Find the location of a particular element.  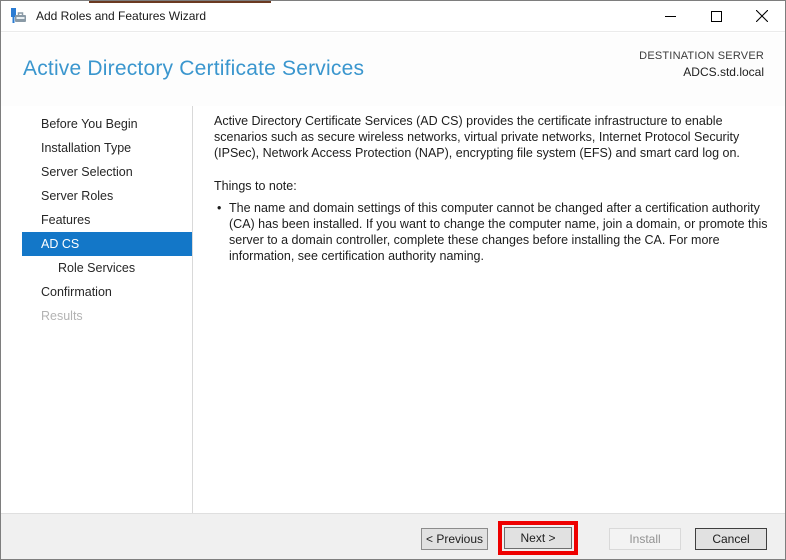

maximize-button is located at coordinates (716, 16).